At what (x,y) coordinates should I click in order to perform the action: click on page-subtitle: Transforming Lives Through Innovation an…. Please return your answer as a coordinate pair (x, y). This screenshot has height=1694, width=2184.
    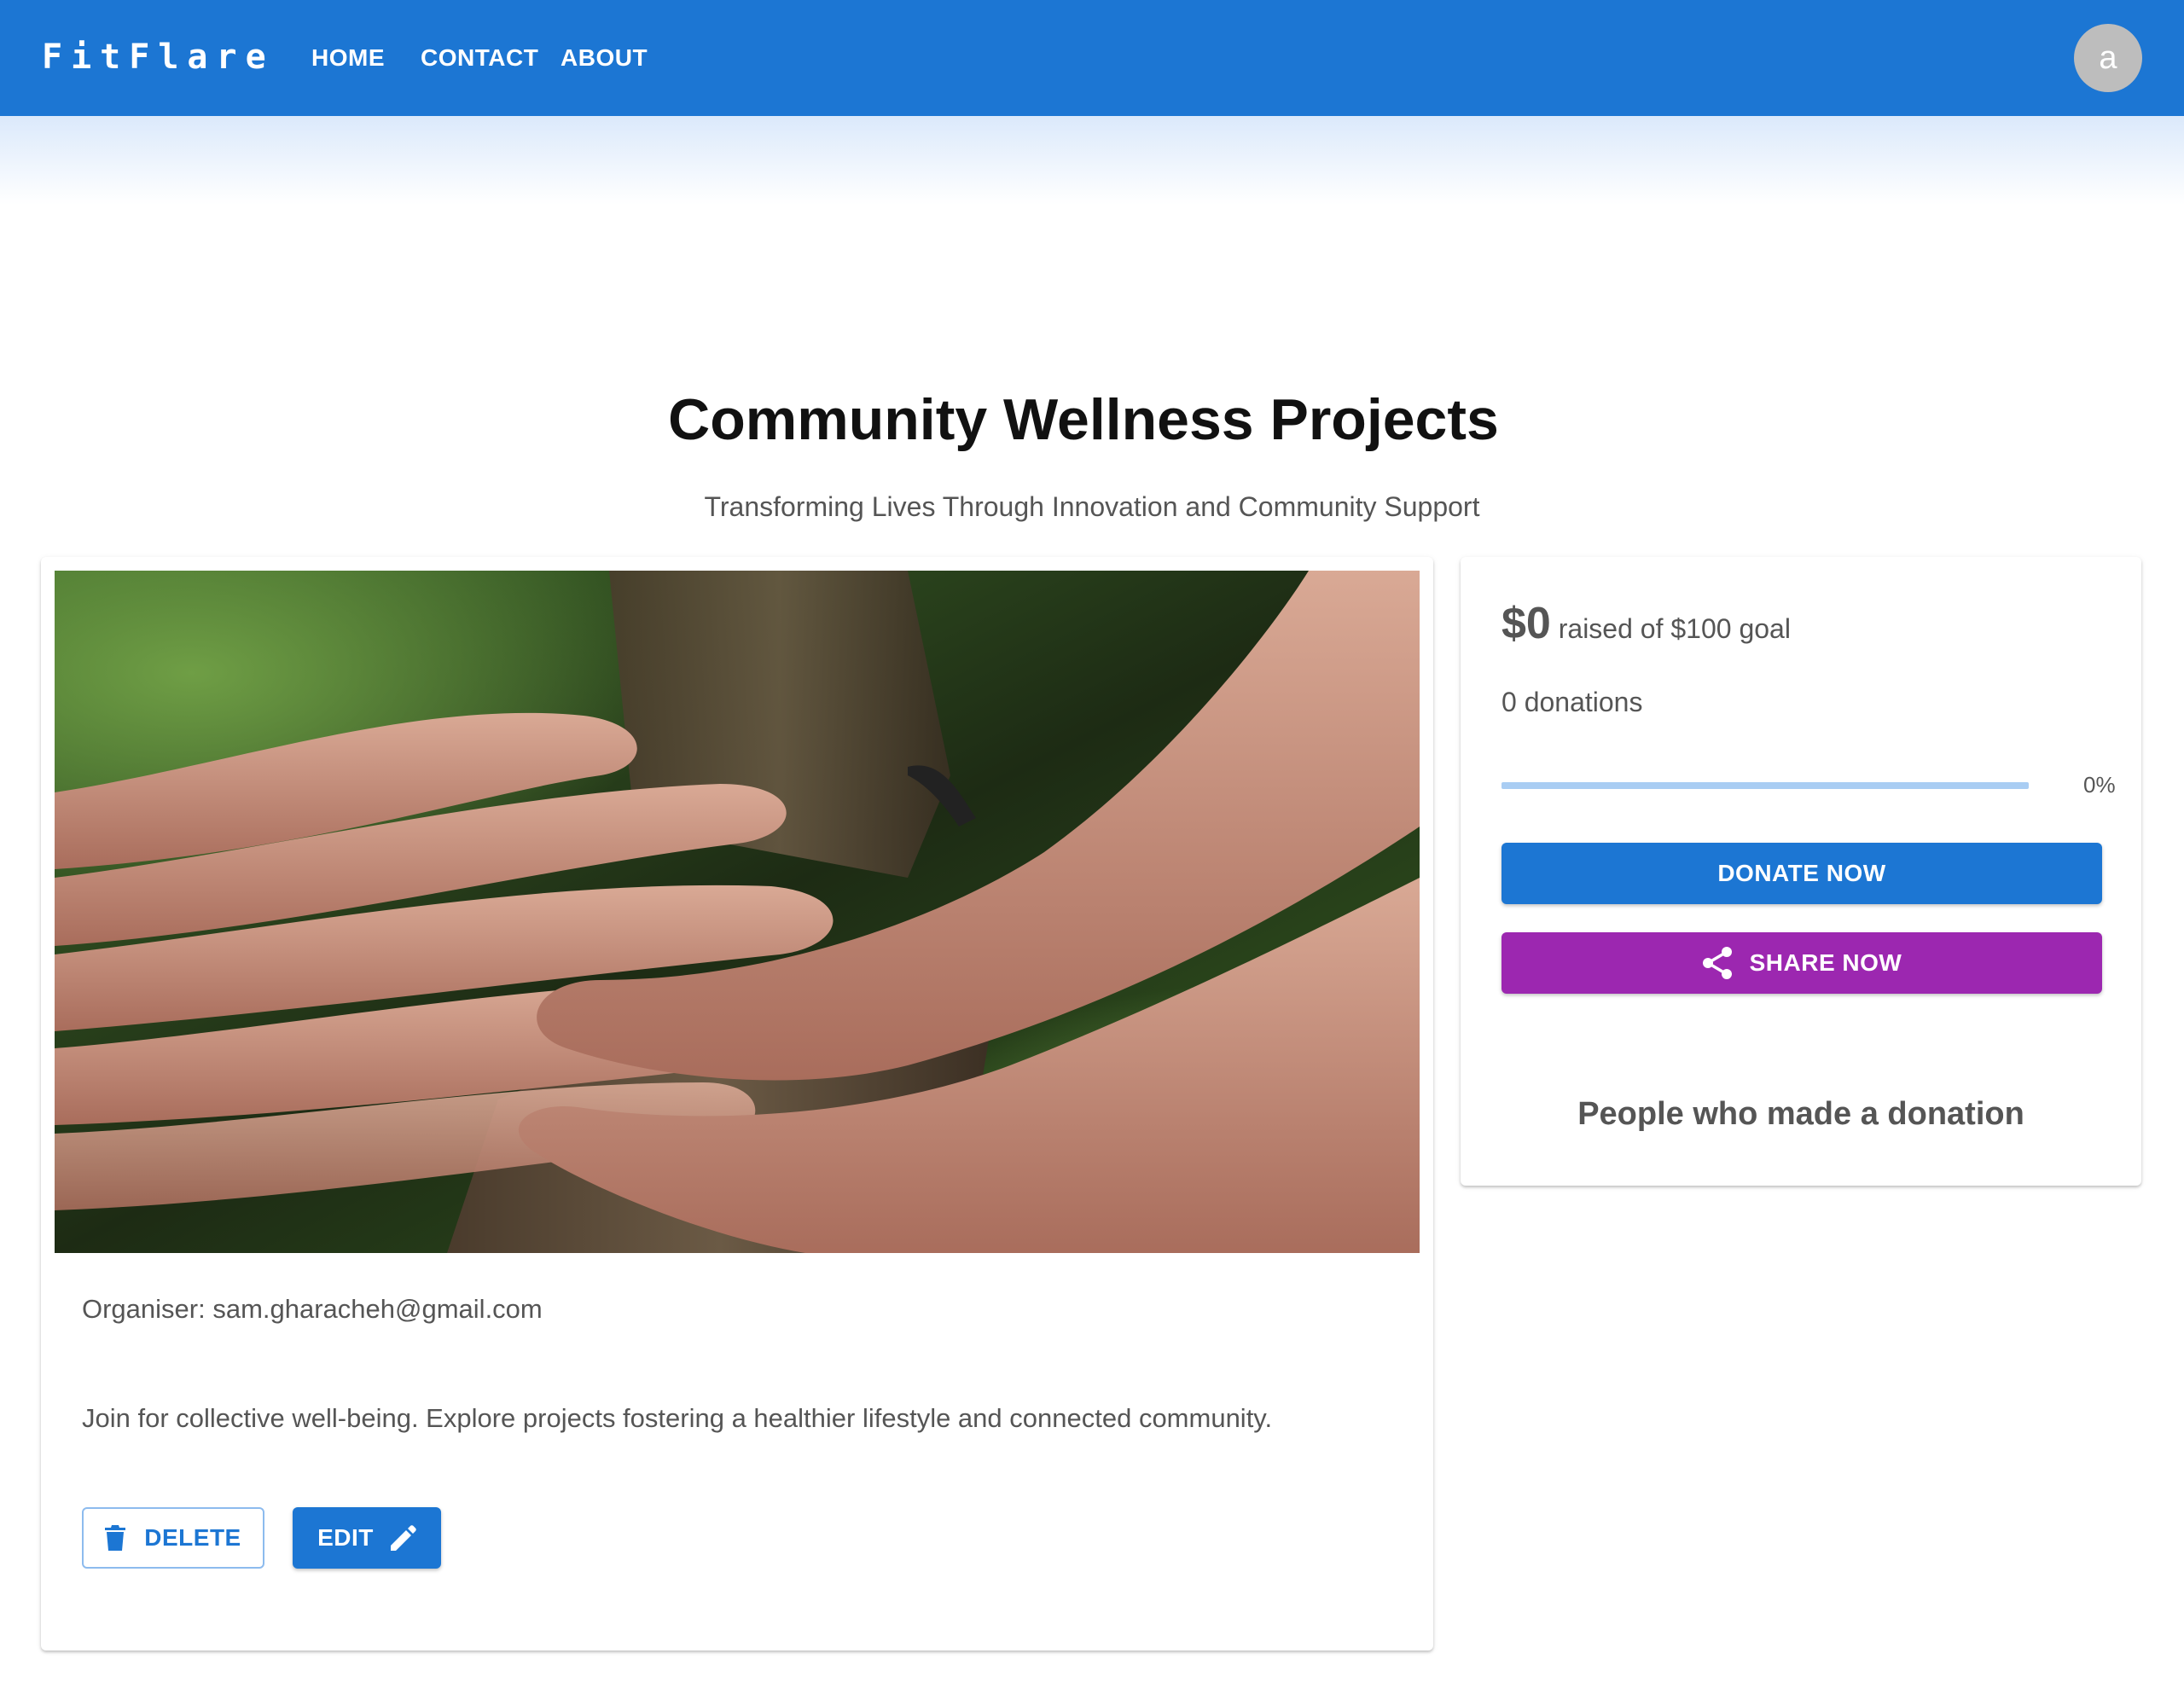
    Looking at the image, I should click on (1092, 507).